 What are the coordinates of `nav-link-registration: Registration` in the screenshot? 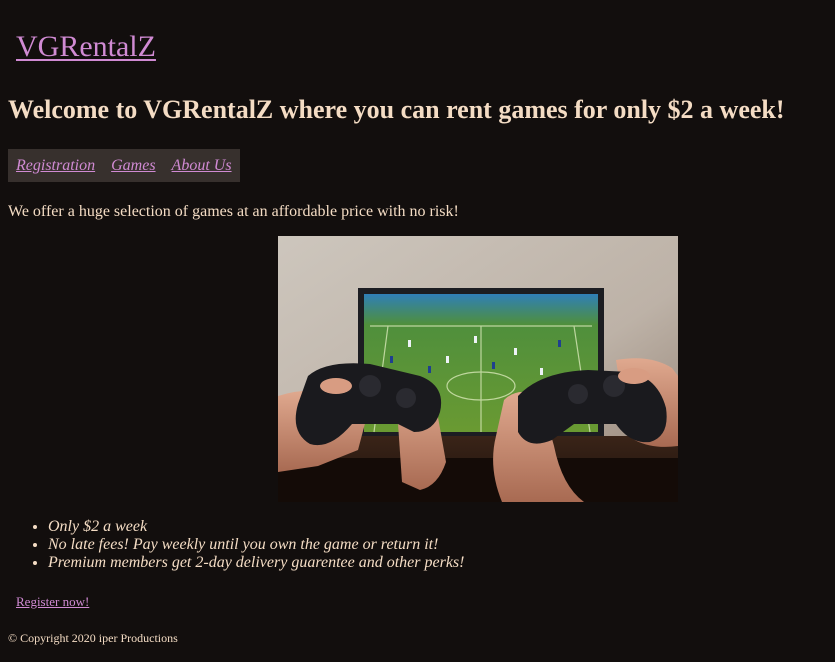 It's located at (55, 166).